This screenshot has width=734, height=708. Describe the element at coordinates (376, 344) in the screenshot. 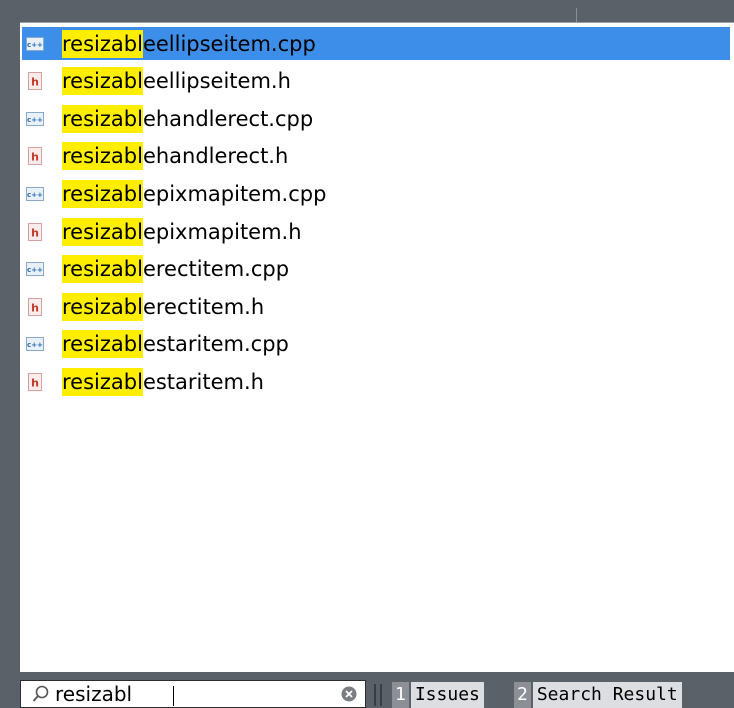

I see `result-item: c++ resizabl estaritem.cpp` at that location.